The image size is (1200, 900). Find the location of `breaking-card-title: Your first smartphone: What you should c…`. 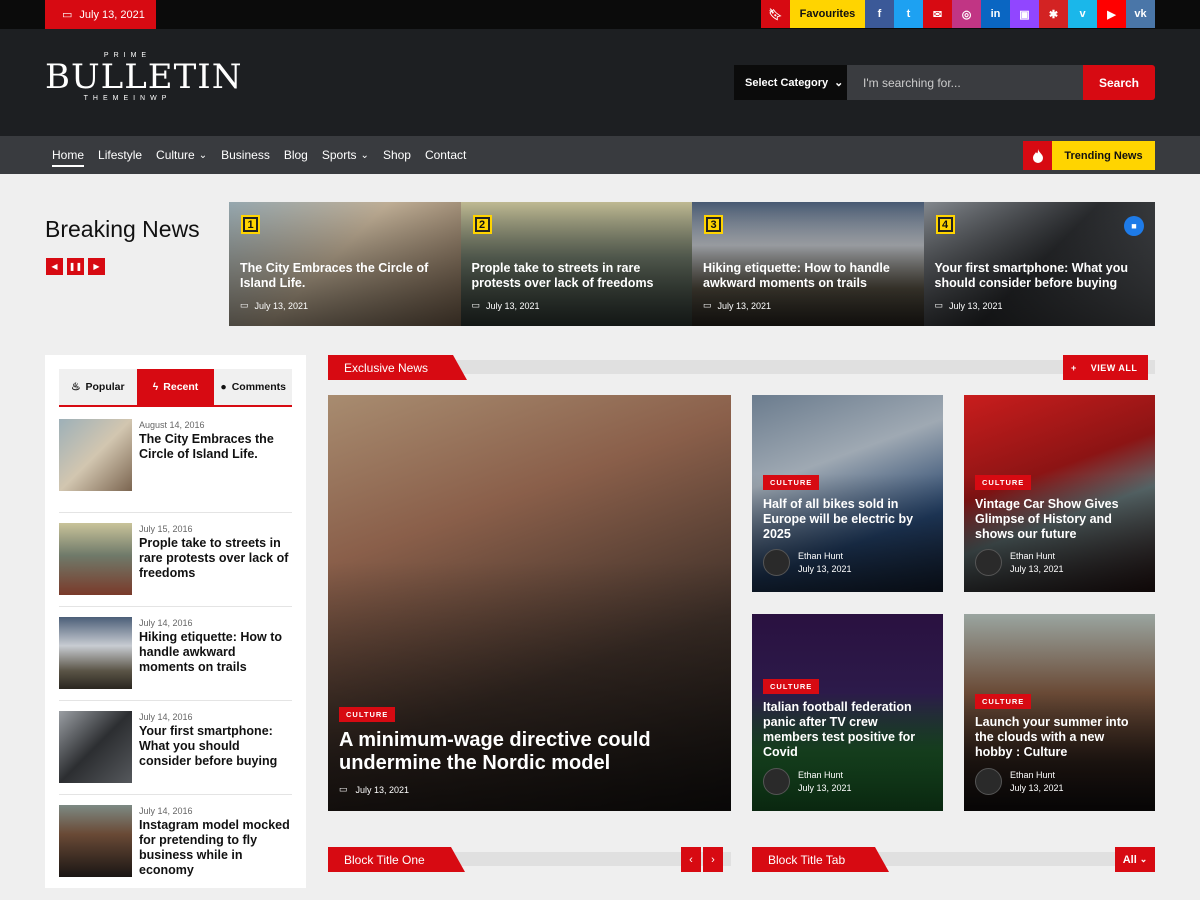

breaking-card-title: Your first smartphone: What you should c… is located at coordinates (1040, 276).